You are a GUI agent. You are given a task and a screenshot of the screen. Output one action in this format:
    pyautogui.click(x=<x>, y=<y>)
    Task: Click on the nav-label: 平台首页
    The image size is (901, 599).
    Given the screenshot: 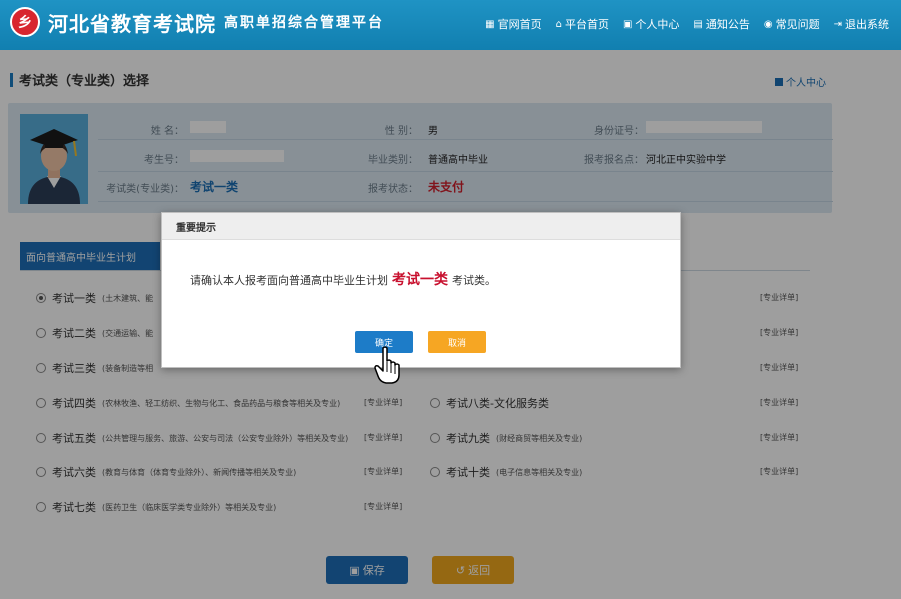 What is the action you would take?
    pyautogui.click(x=586, y=24)
    